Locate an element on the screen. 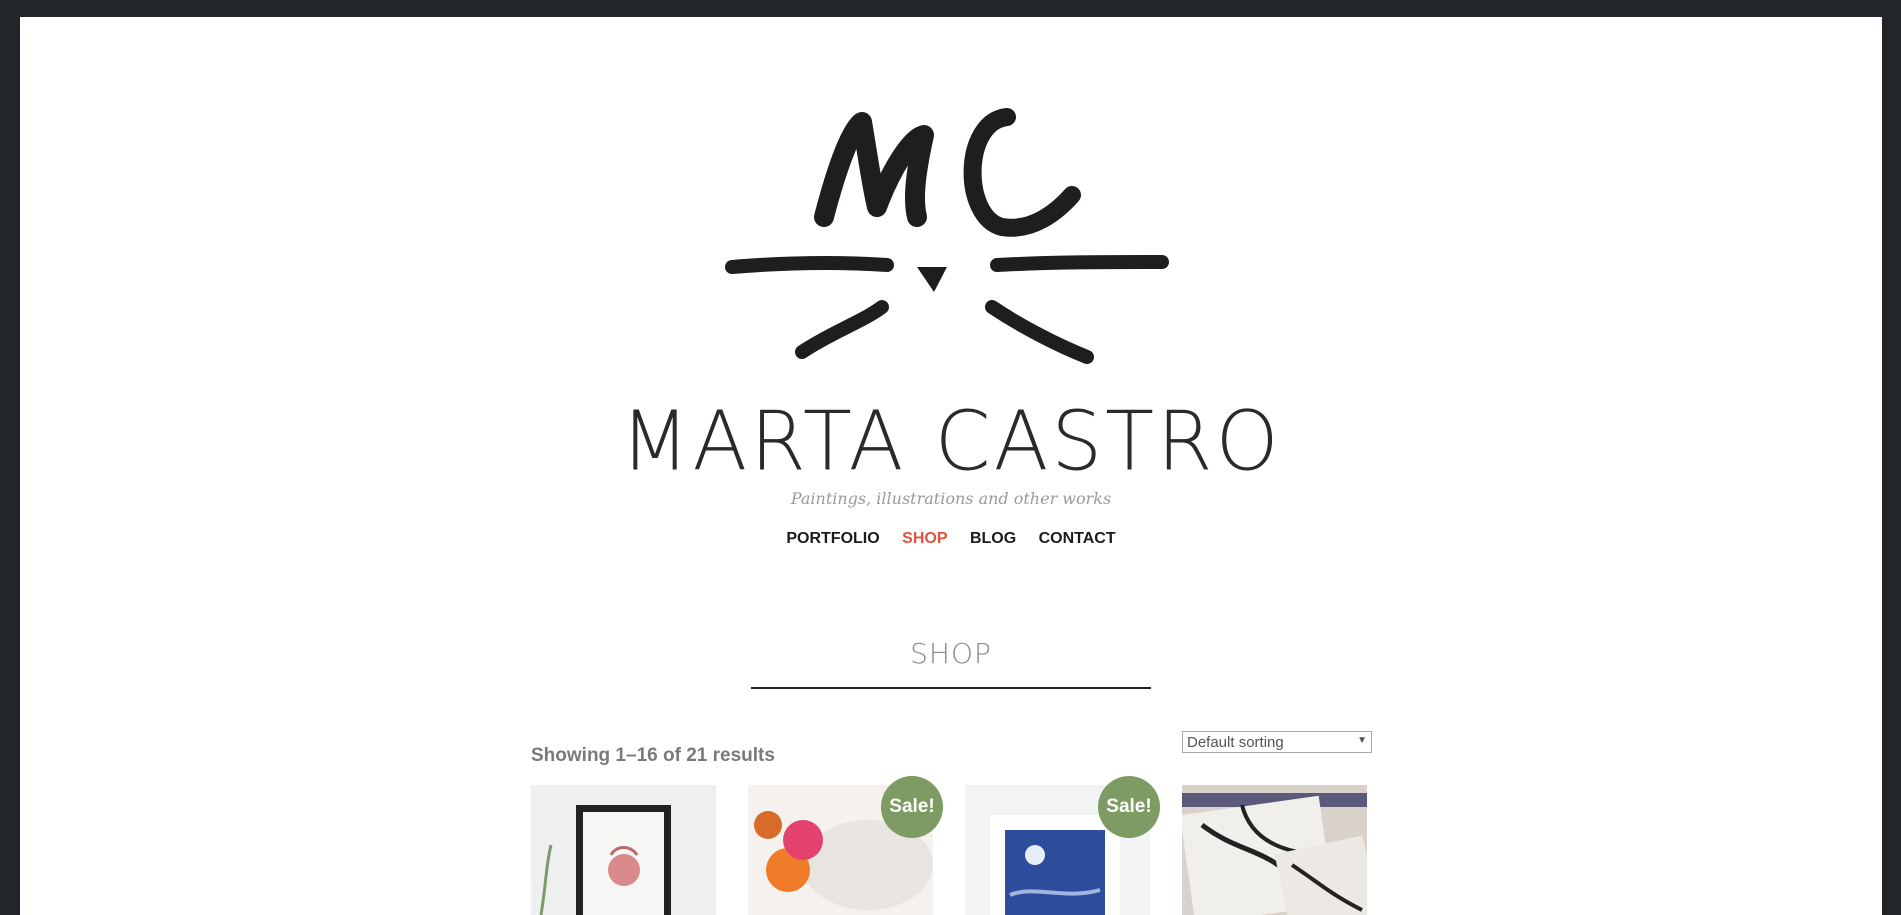 The height and width of the screenshot is (915, 1901). framed-pink-illustration-image is located at coordinates (623, 850).